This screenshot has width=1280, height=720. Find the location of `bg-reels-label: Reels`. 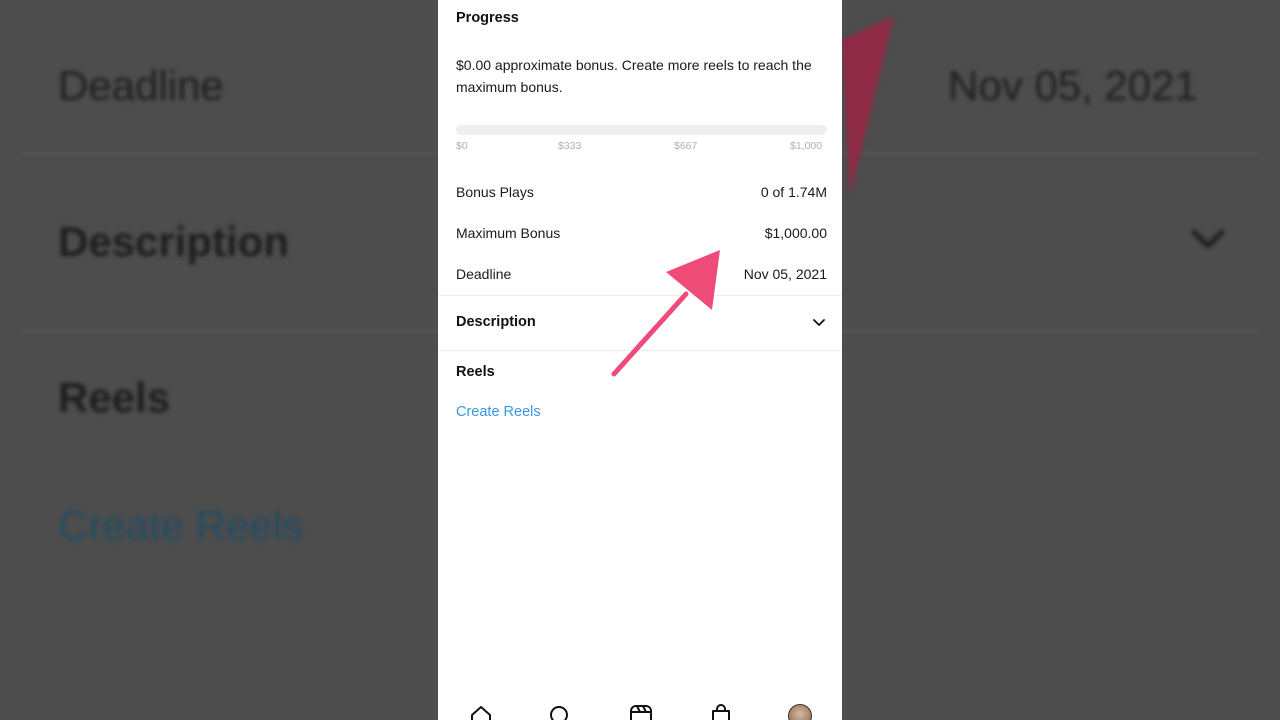

bg-reels-label: Reels is located at coordinates (114, 397).